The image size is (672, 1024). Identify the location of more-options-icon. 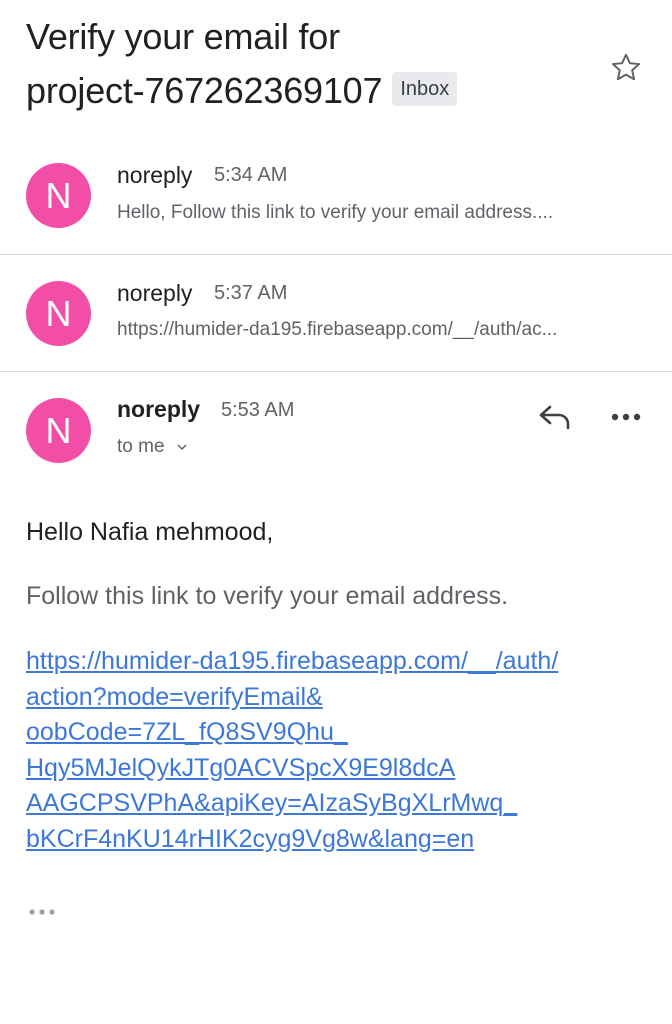
(626, 417).